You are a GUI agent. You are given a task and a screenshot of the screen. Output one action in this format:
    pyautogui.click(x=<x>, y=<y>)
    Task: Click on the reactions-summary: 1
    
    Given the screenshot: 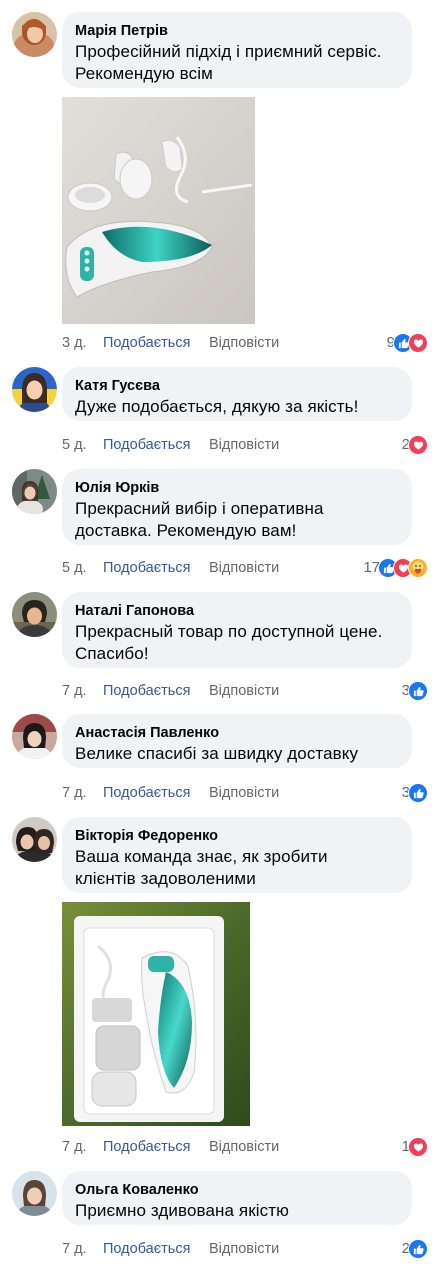 What is the action you would take?
    pyautogui.click(x=415, y=1147)
    